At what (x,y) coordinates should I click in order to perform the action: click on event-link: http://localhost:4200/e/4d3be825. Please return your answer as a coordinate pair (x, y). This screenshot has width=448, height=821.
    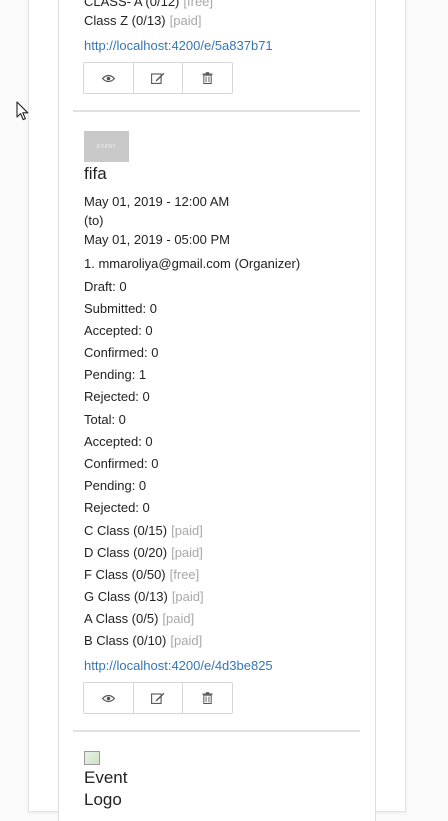
    Looking at the image, I should click on (178, 666).